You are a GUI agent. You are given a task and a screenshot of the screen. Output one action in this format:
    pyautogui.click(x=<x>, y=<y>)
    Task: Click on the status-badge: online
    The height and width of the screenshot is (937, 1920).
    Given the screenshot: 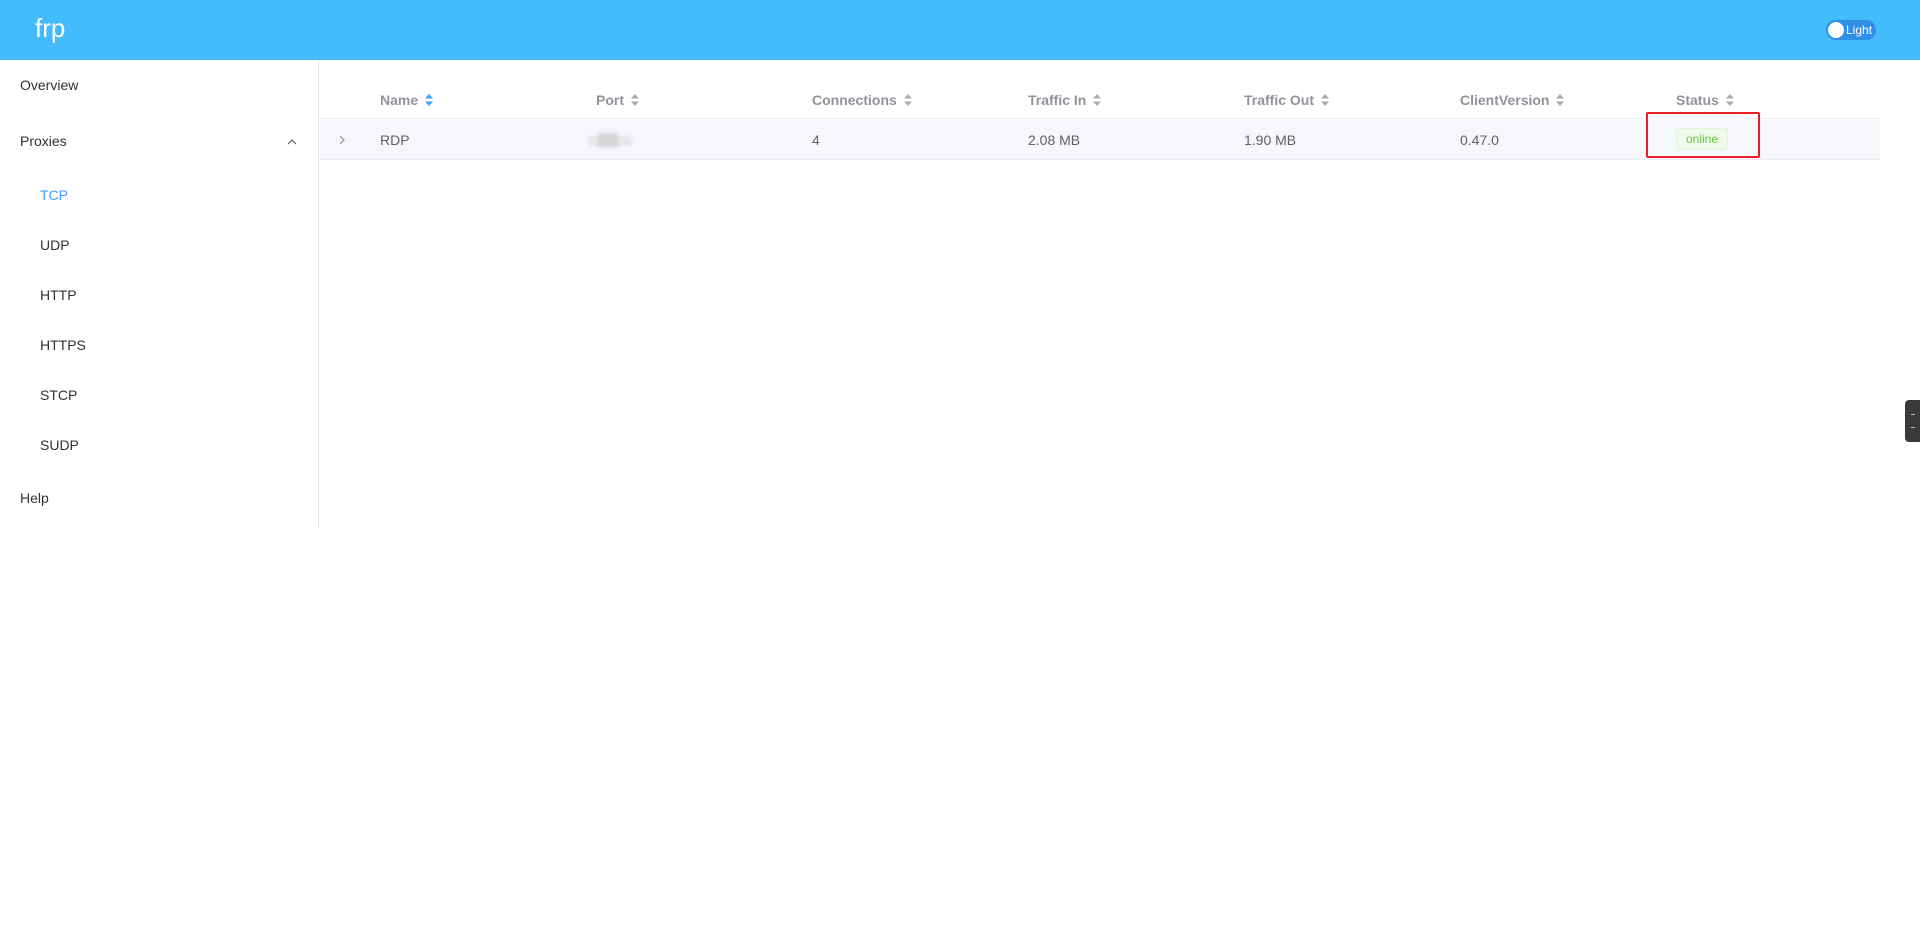 What is the action you would take?
    pyautogui.click(x=1702, y=139)
    